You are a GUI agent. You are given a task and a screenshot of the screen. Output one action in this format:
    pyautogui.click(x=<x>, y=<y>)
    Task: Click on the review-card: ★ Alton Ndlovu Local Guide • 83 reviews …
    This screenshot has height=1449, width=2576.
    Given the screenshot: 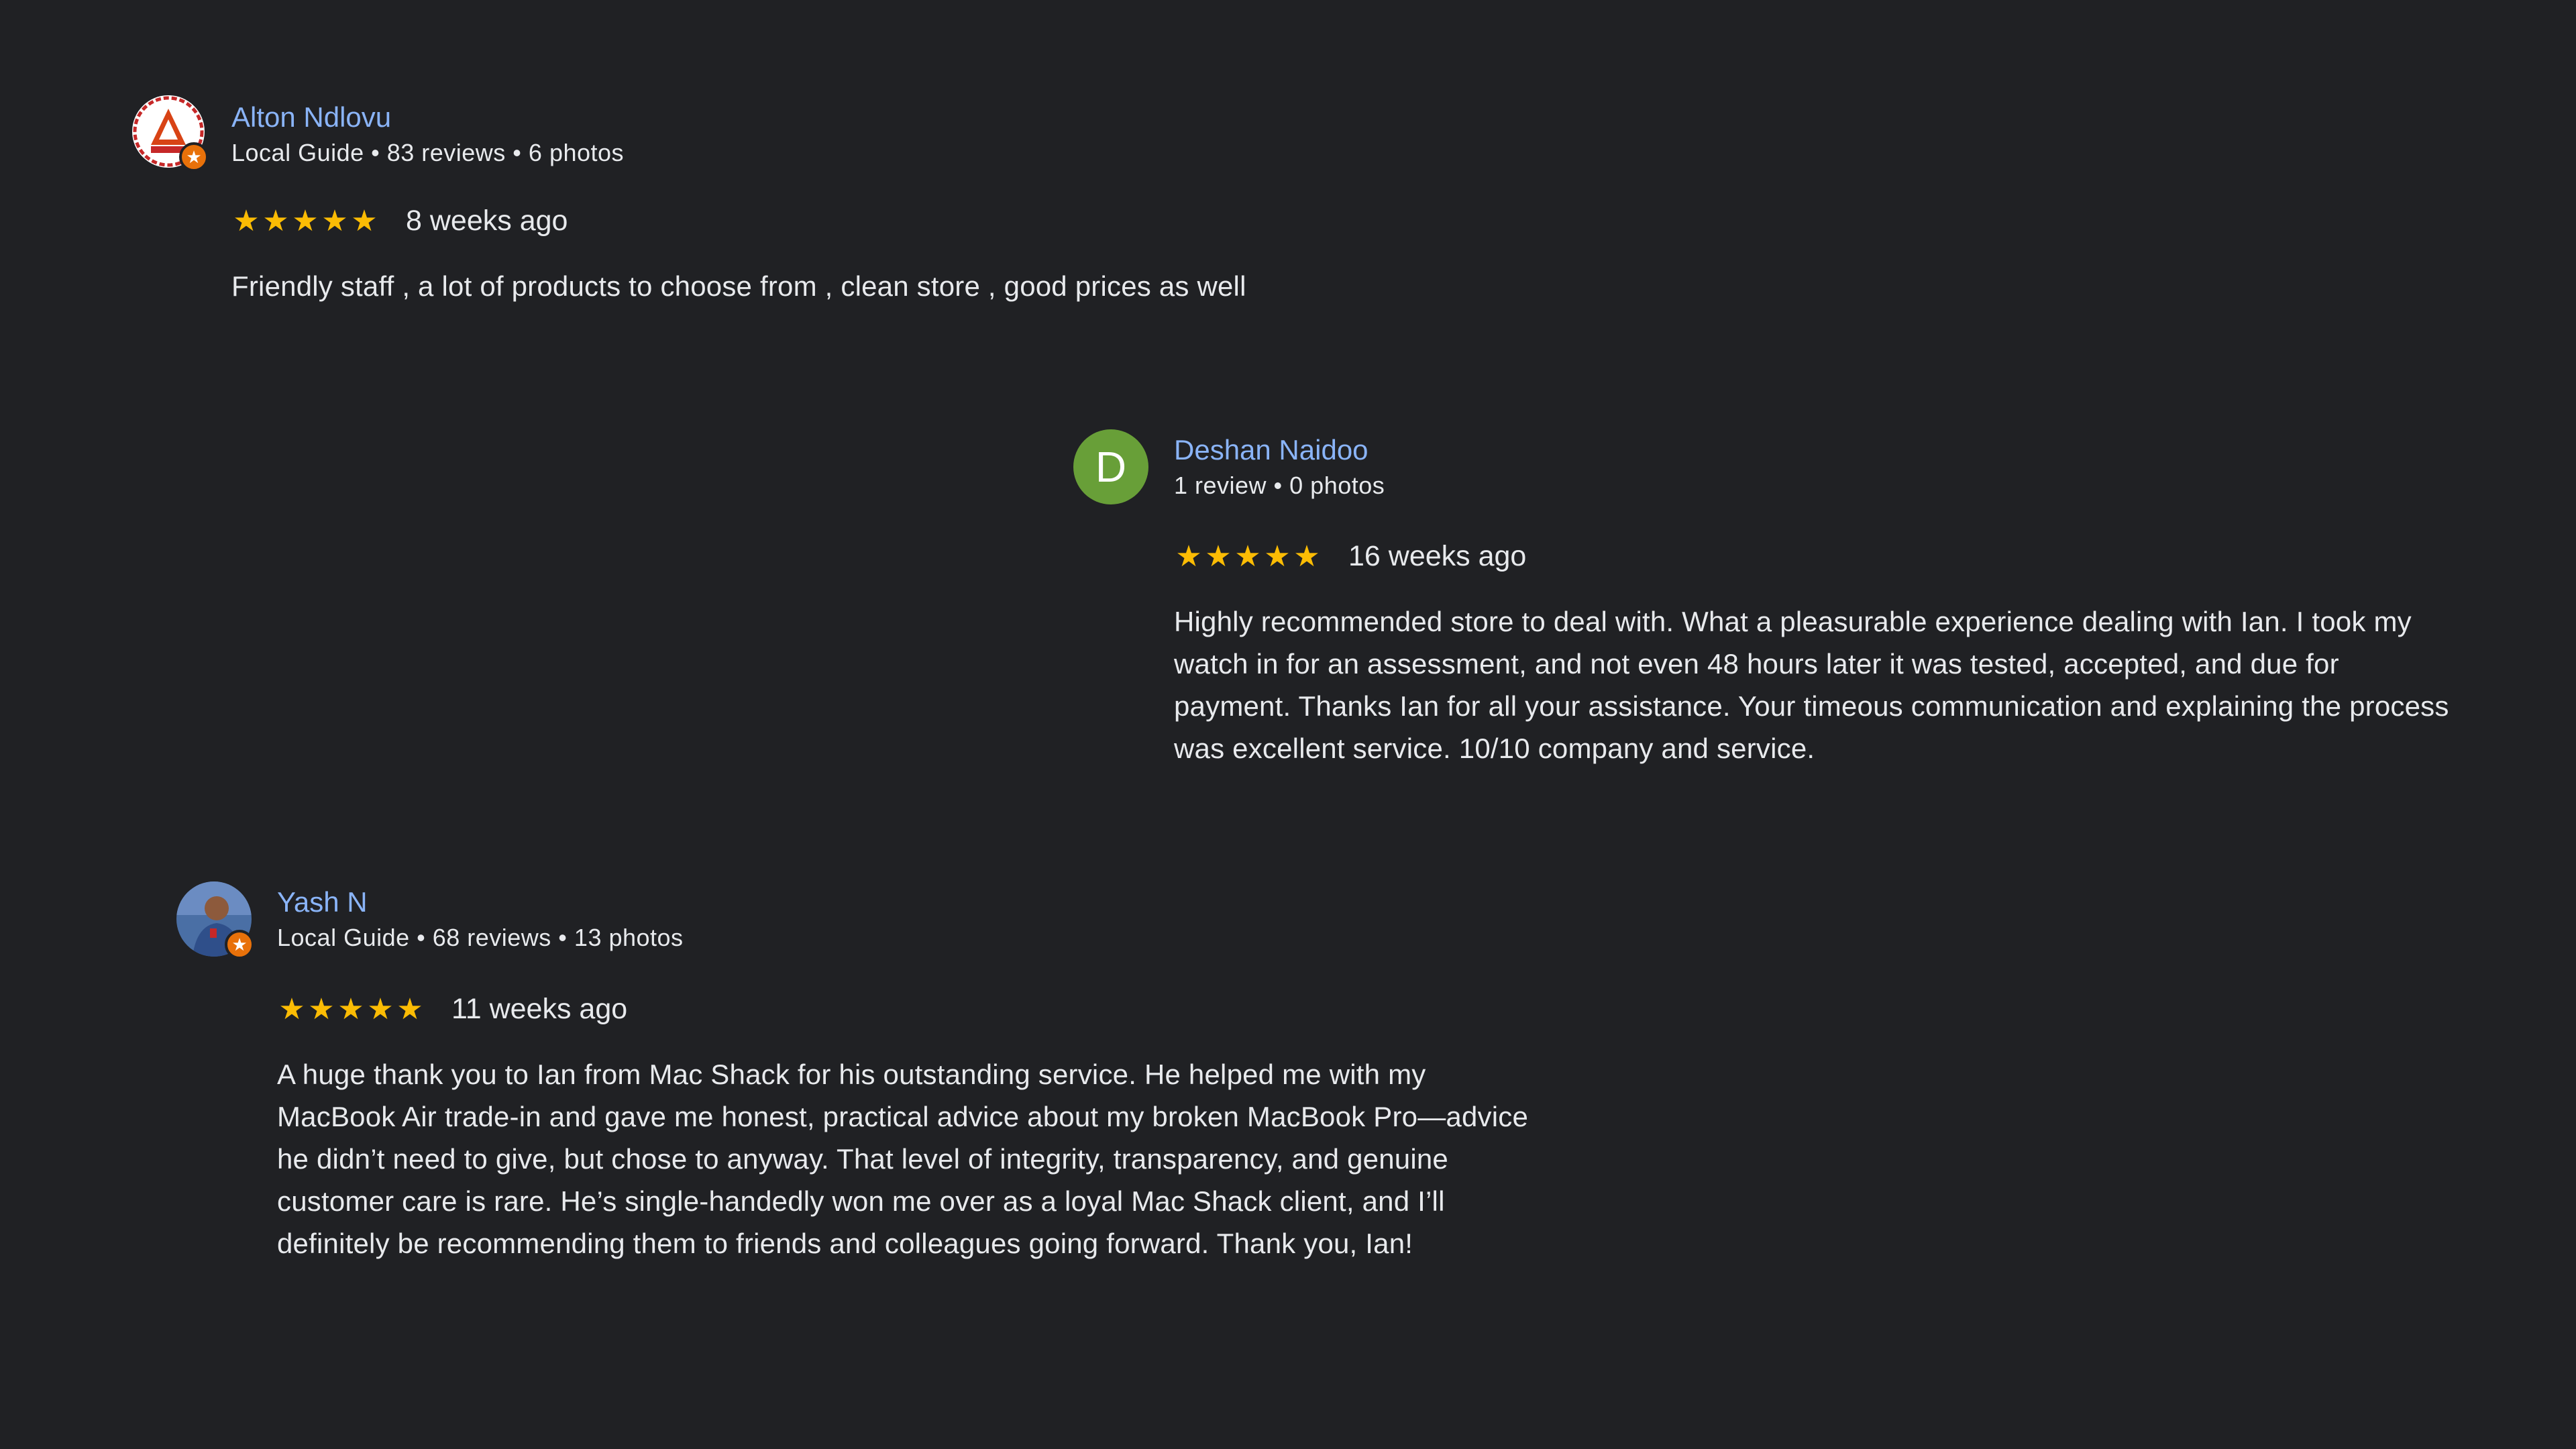 What is the action you would take?
    pyautogui.click(x=801, y=204)
    